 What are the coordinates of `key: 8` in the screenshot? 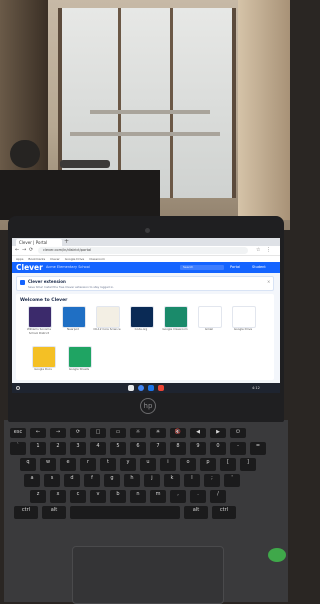 It's located at (178, 448).